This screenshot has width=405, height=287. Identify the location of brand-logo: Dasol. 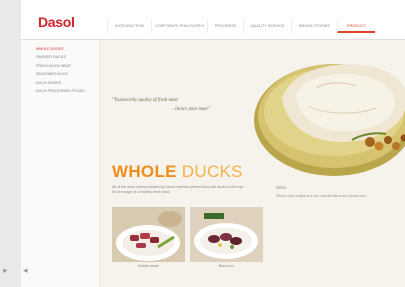
(56, 22).